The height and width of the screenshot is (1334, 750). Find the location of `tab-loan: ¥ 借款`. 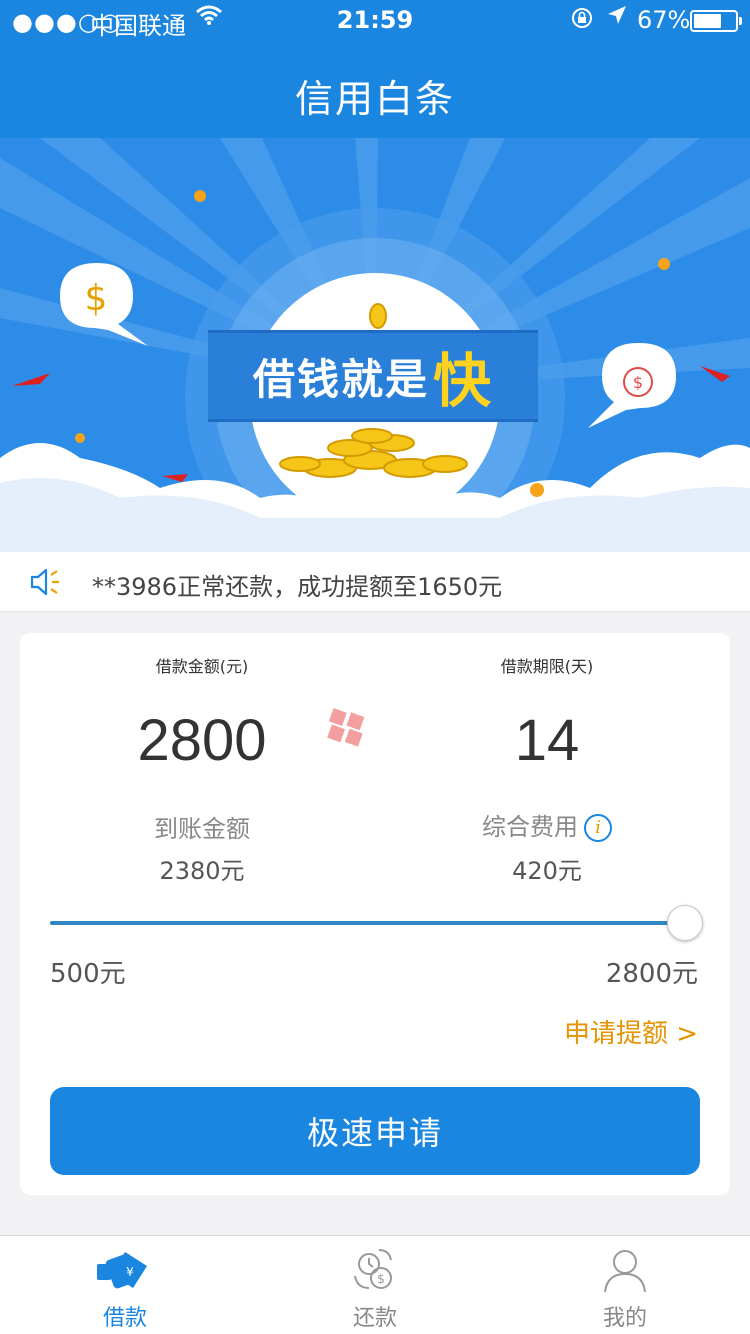

tab-loan: ¥ 借款 is located at coordinates (125, 1285).